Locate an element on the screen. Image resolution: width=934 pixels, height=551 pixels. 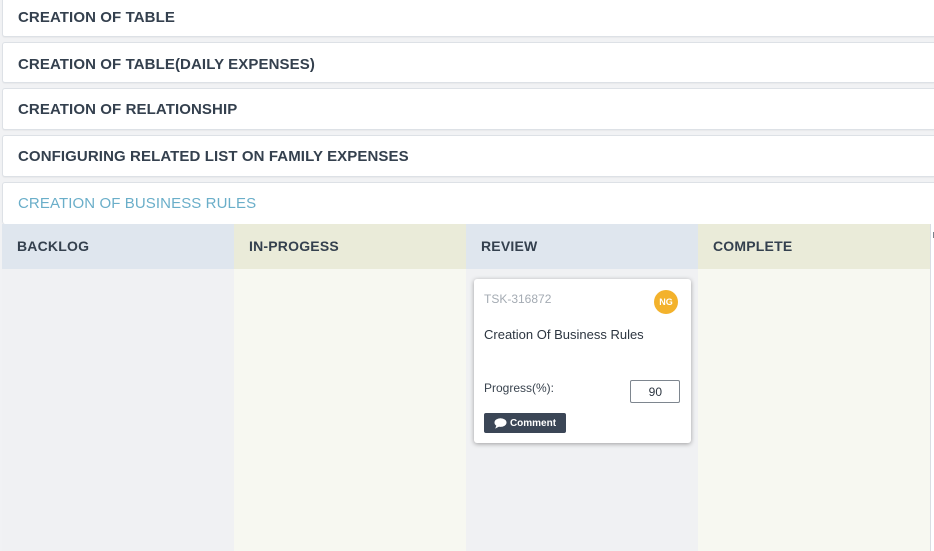
assignee-avatar: NG is located at coordinates (666, 302).